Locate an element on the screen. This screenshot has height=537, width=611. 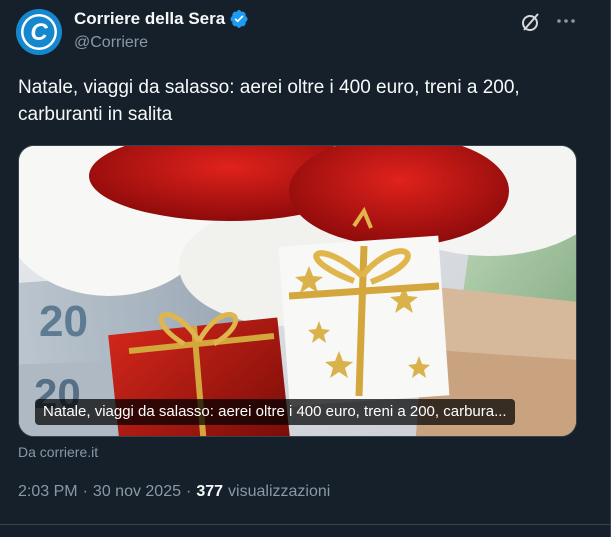
more-icon is located at coordinates (566, 21).